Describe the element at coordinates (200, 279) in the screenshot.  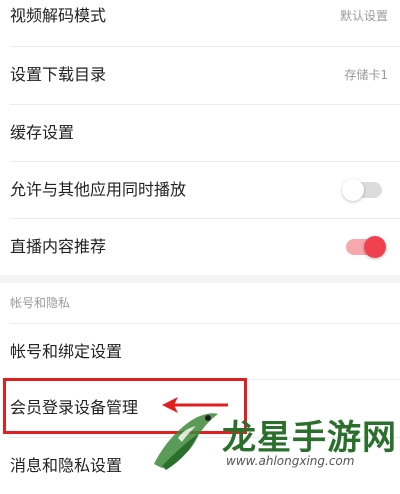
I see `section-gap` at that location.